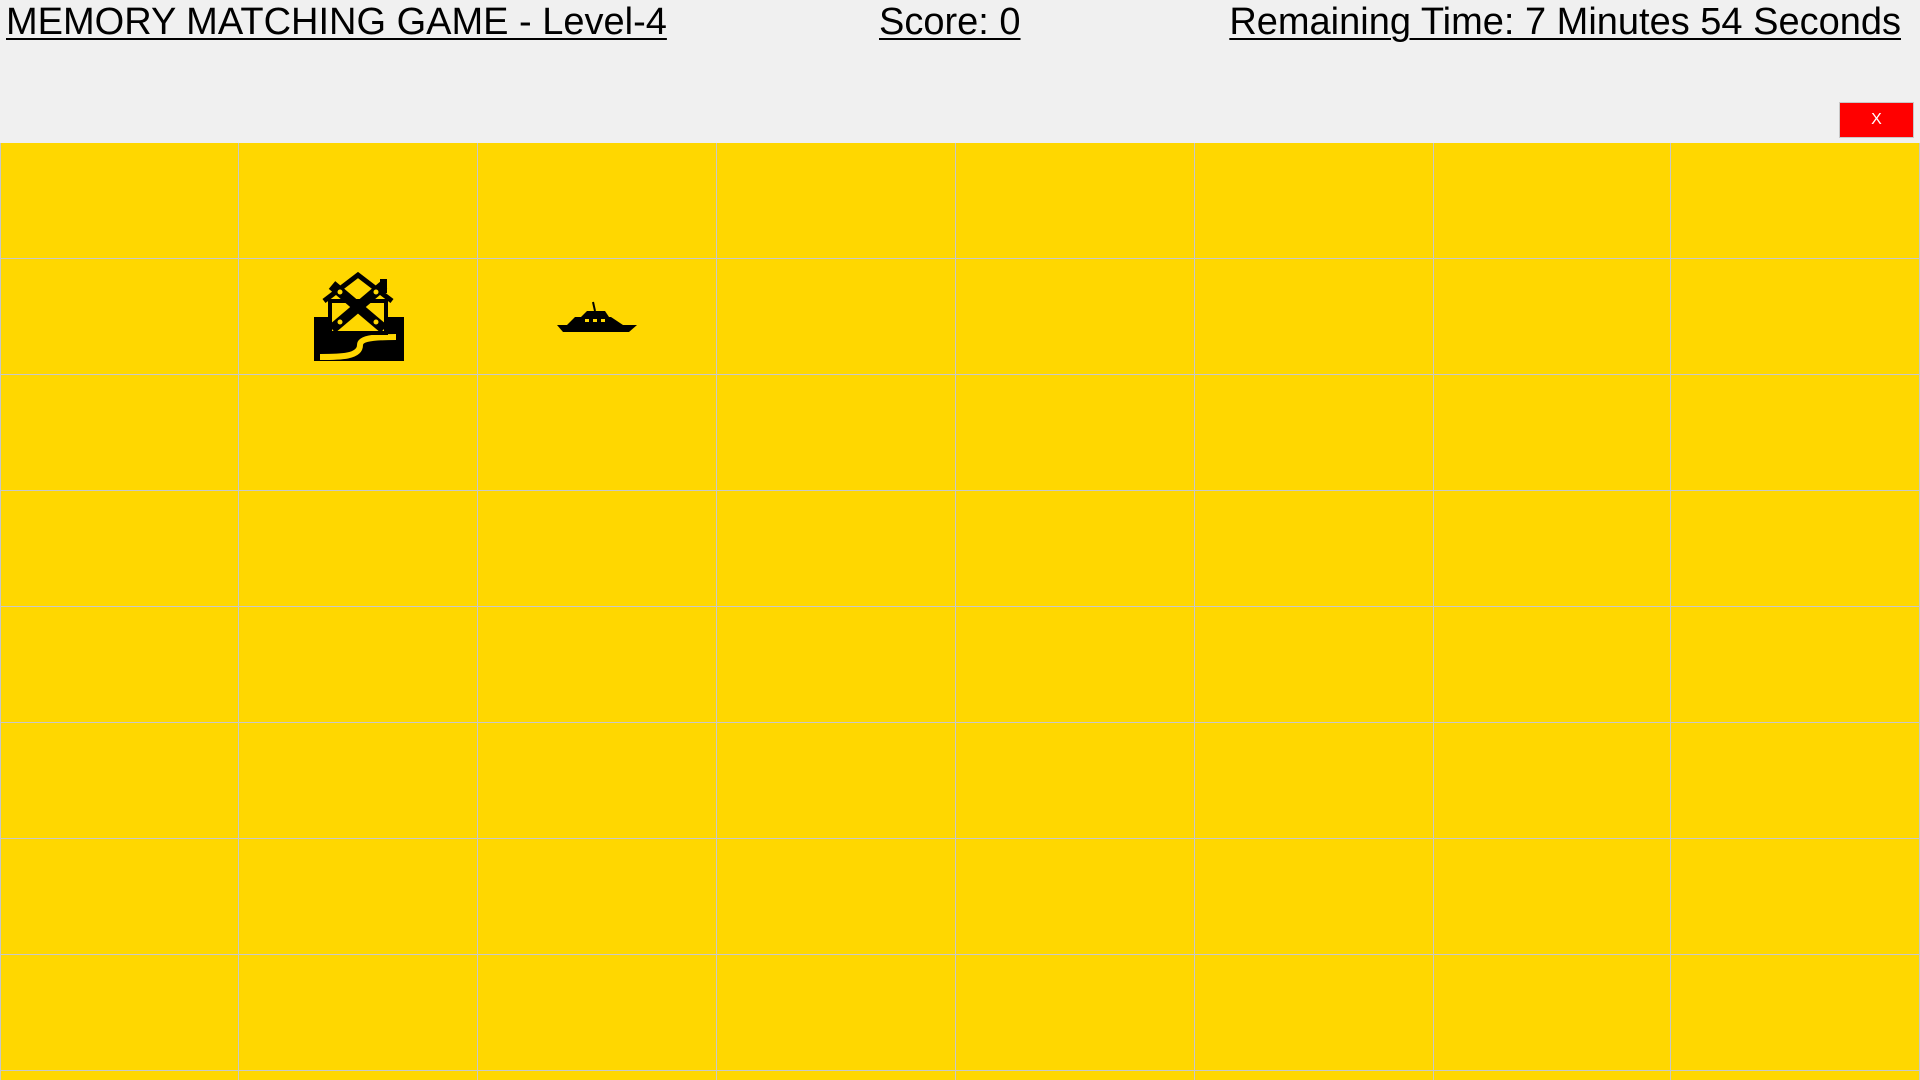 Image resolution: width=1920 pixels, height=1080 pixels. I want to click on demolition-house-icon, so click(358, 317).